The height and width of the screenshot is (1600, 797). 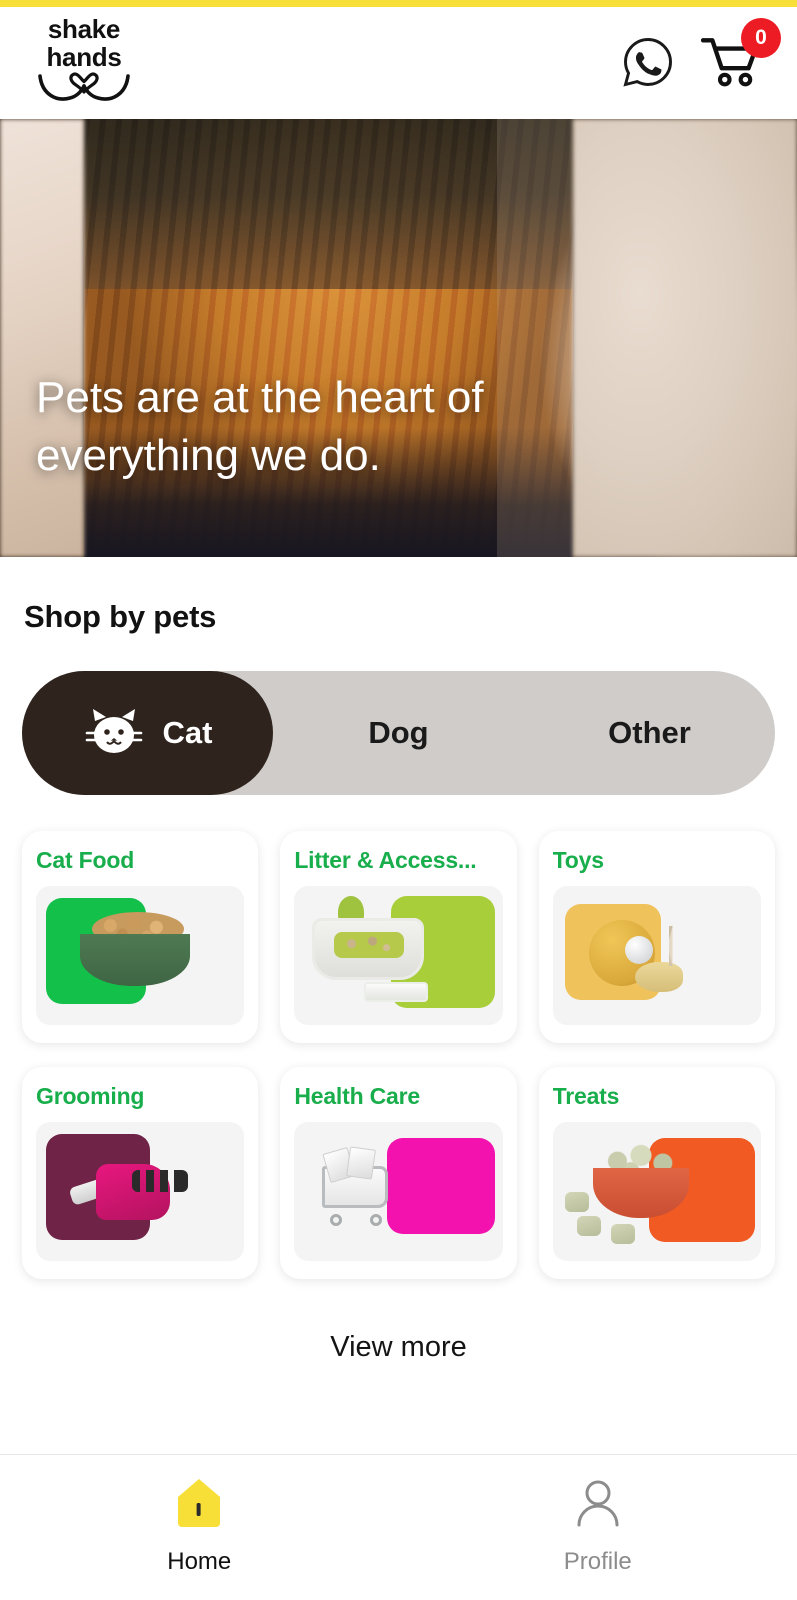 What do you see at coordinates (761, 37) in the screenshot?
I see `cart-count-badge: 0` at bounding box center [761, 37].